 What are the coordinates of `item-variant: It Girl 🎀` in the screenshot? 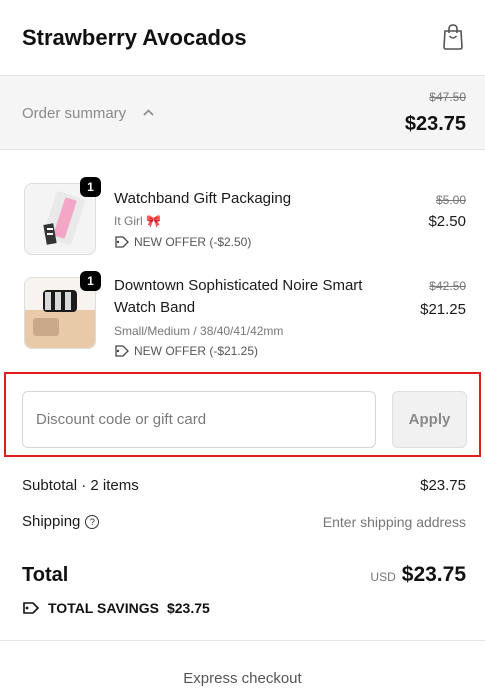 It's located at (137, 221).